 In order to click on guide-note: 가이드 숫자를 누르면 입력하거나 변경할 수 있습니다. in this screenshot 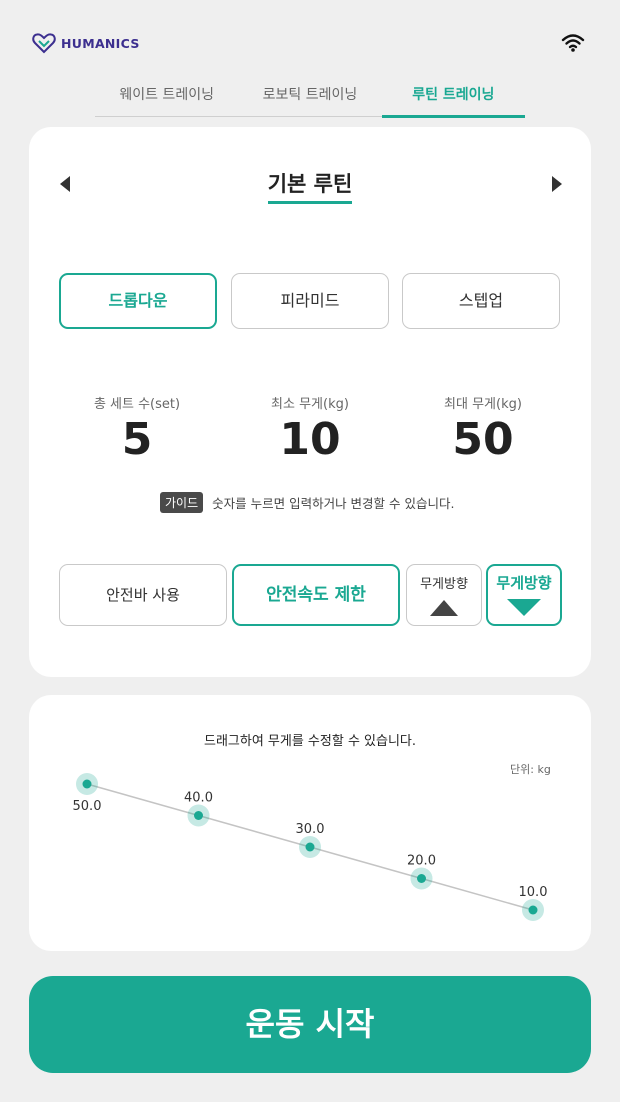, I will do `click(307, 502)`.